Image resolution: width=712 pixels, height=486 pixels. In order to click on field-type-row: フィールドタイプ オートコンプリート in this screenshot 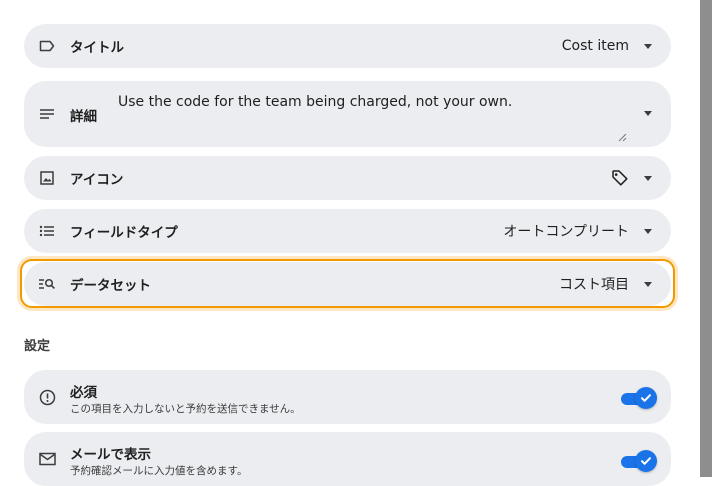, I will do `click(347, 231)`.